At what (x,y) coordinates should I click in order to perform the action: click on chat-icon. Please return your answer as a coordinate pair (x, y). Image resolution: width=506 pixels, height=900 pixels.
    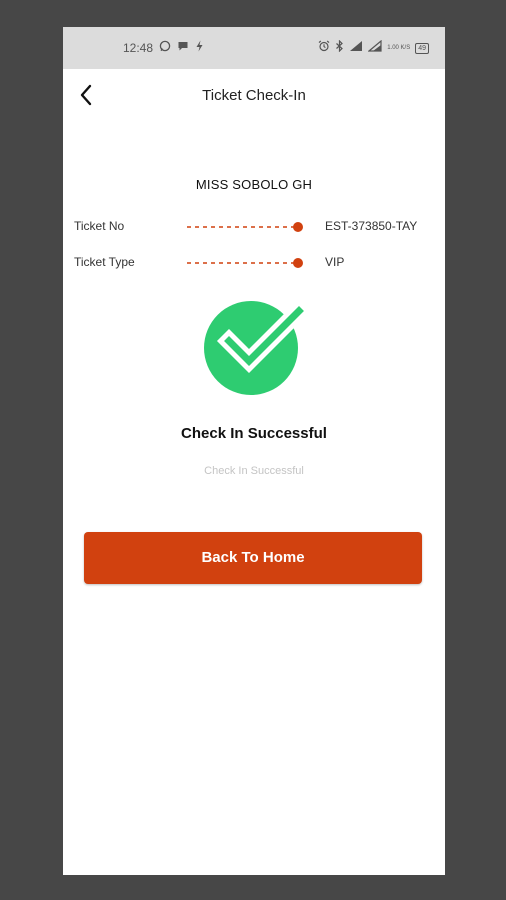
    Looking at the image, I should click on (183, 48).